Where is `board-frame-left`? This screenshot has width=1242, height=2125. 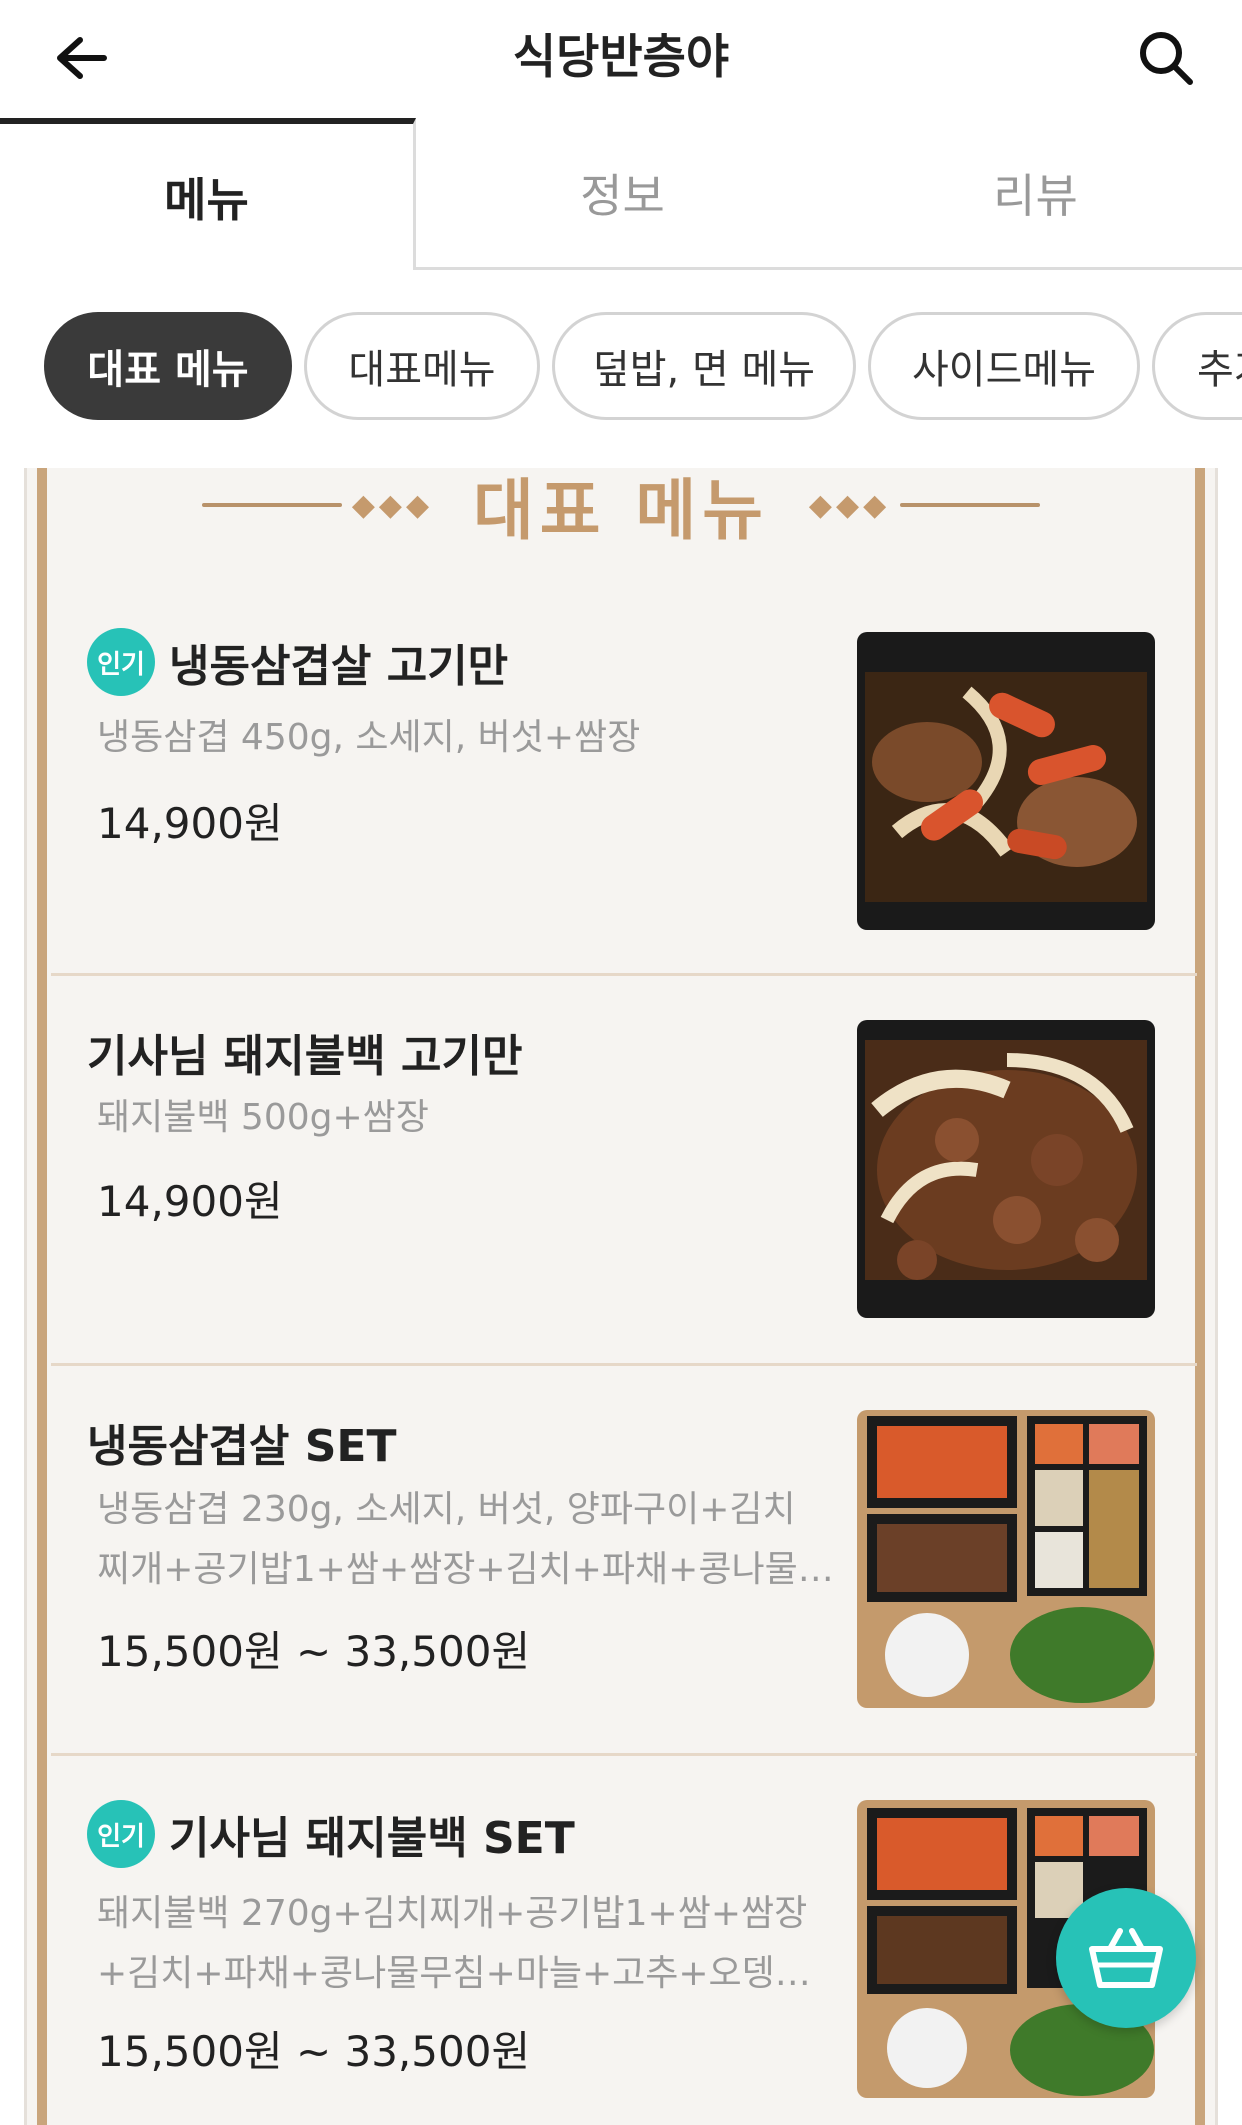
board-frame-left is located at coordinates (42, 1296).